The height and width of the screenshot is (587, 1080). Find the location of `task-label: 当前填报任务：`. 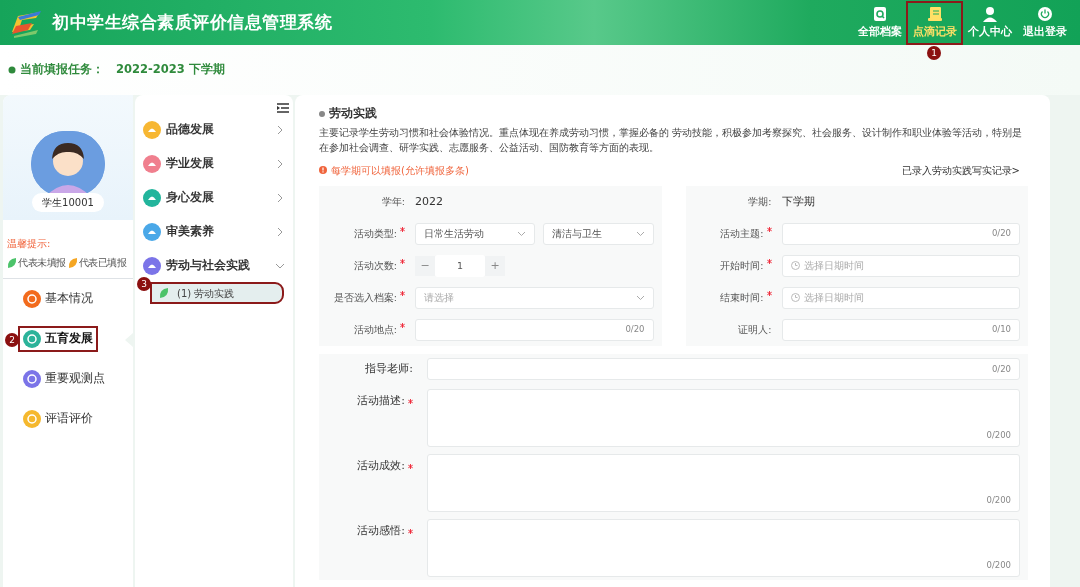

task-label: 当前填报任务： is located at coordinates (62, 70).